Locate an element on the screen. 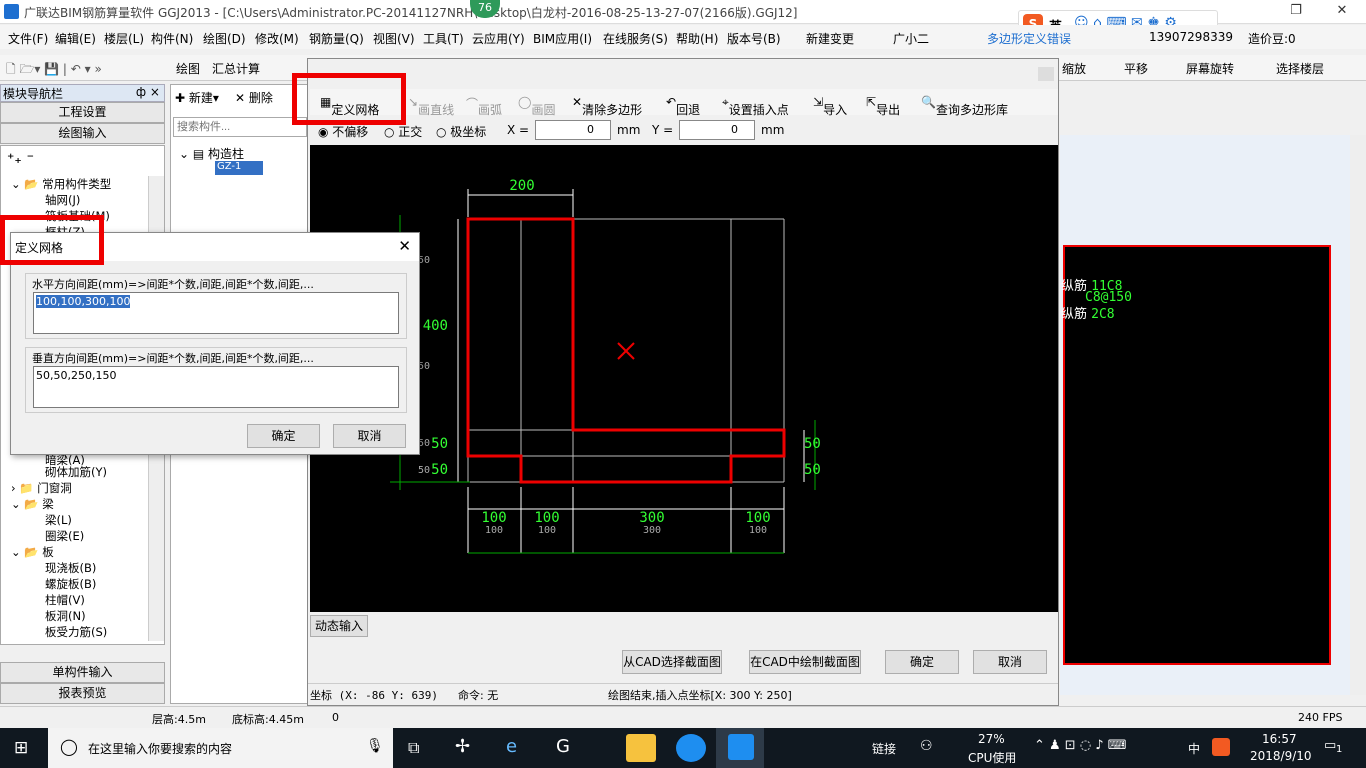 Image resolution: width=1366 pixels, height=768 pixels. clock-date: 2018/9/10 is located at coordinates (1281, 756).